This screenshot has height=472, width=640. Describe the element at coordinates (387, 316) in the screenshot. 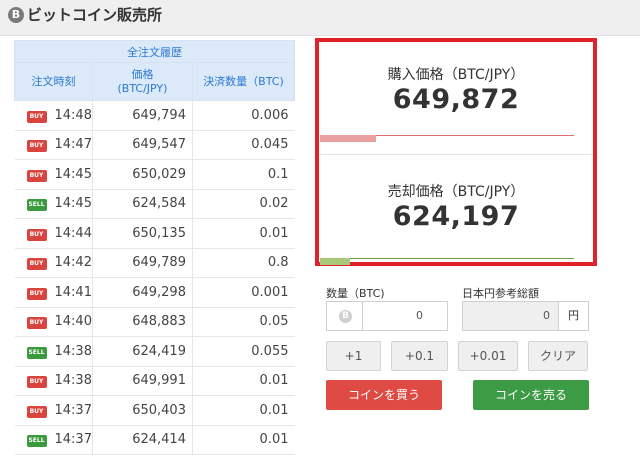

I see `quantity-input: B 0` at that location.